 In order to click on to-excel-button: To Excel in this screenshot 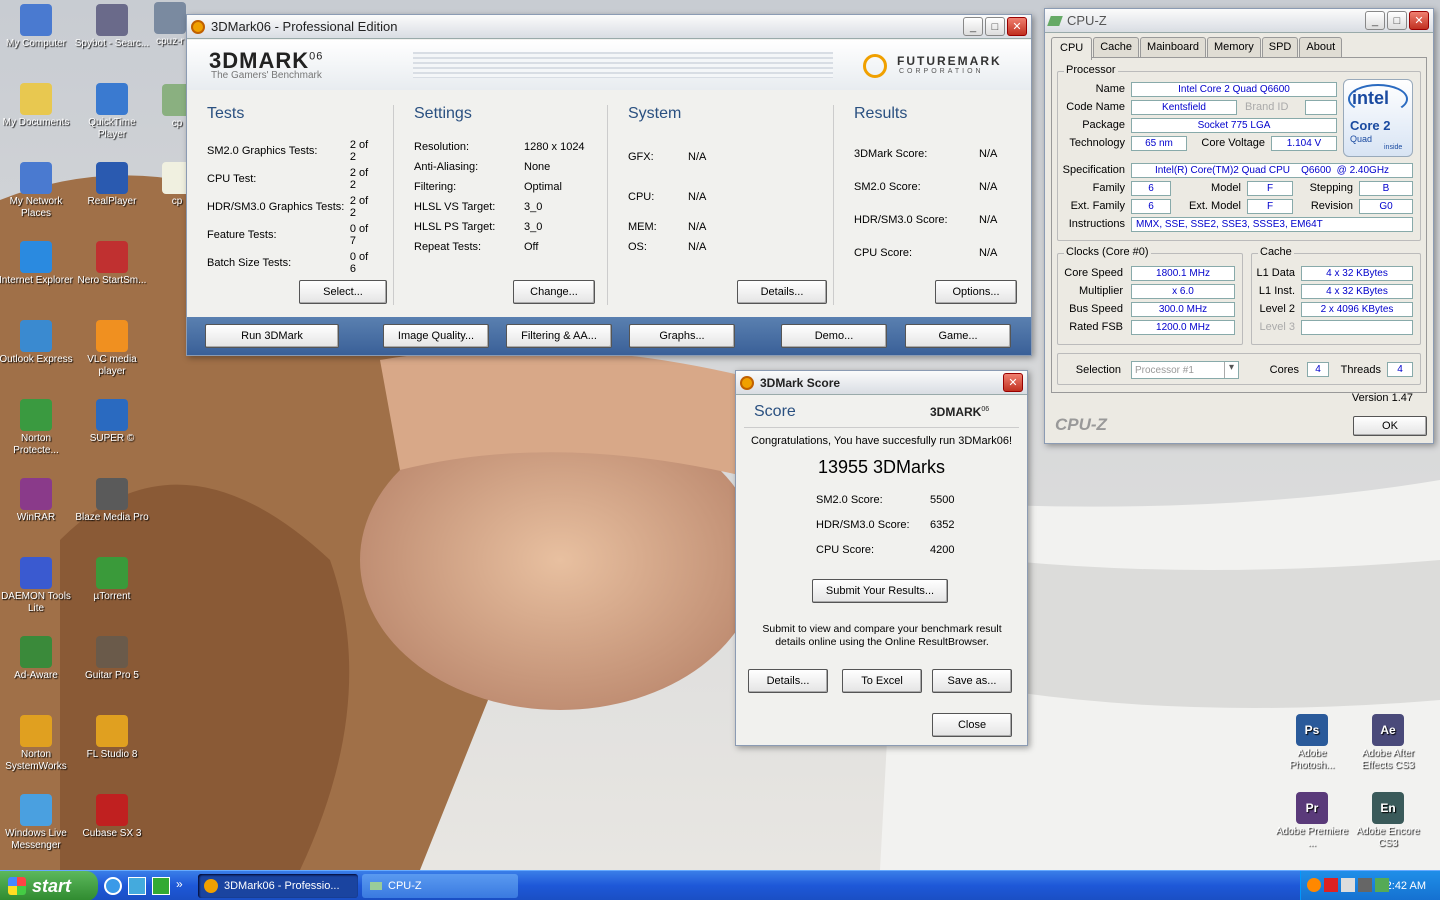, I will do `click(882, 681)`.